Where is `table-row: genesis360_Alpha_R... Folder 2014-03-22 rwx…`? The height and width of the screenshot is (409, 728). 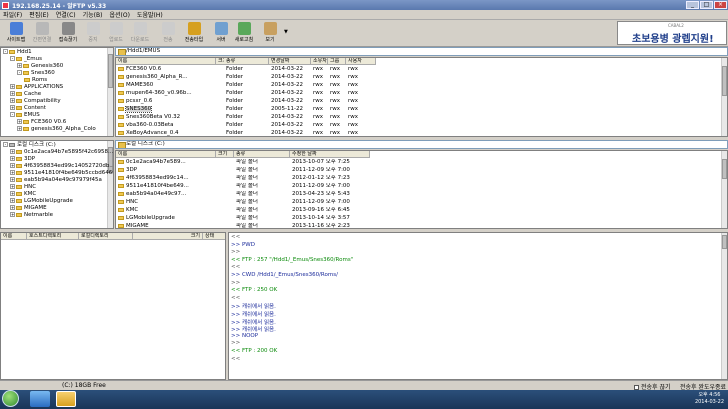 table-row: genesis360_Alpha_R... Folder 2014-03-22 rwx… is located at coordinates (421, 77).